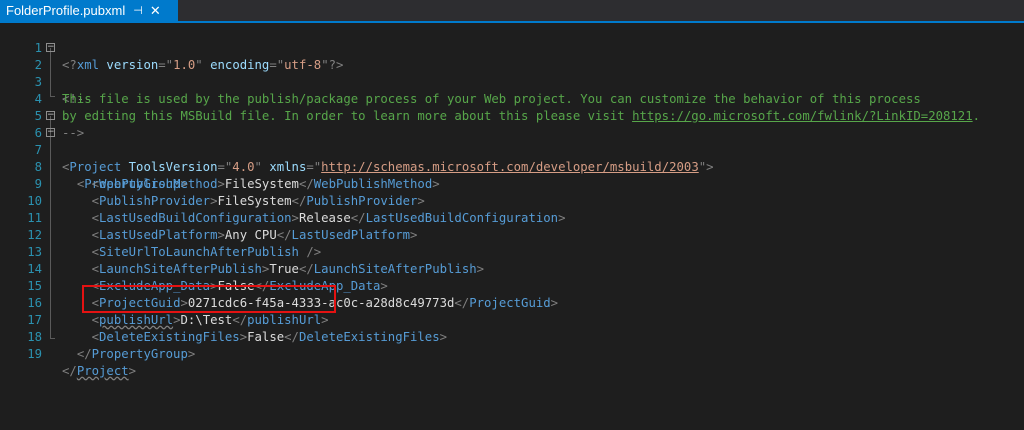 Image resolution: width=1024 pixels, height=430 pixels. What do you see at coordinates (512, 234) in the screenshot?
I see `code-line: 12 <SiteUrlToLaunchAfterPublish />` at bounding box center [512, 234].